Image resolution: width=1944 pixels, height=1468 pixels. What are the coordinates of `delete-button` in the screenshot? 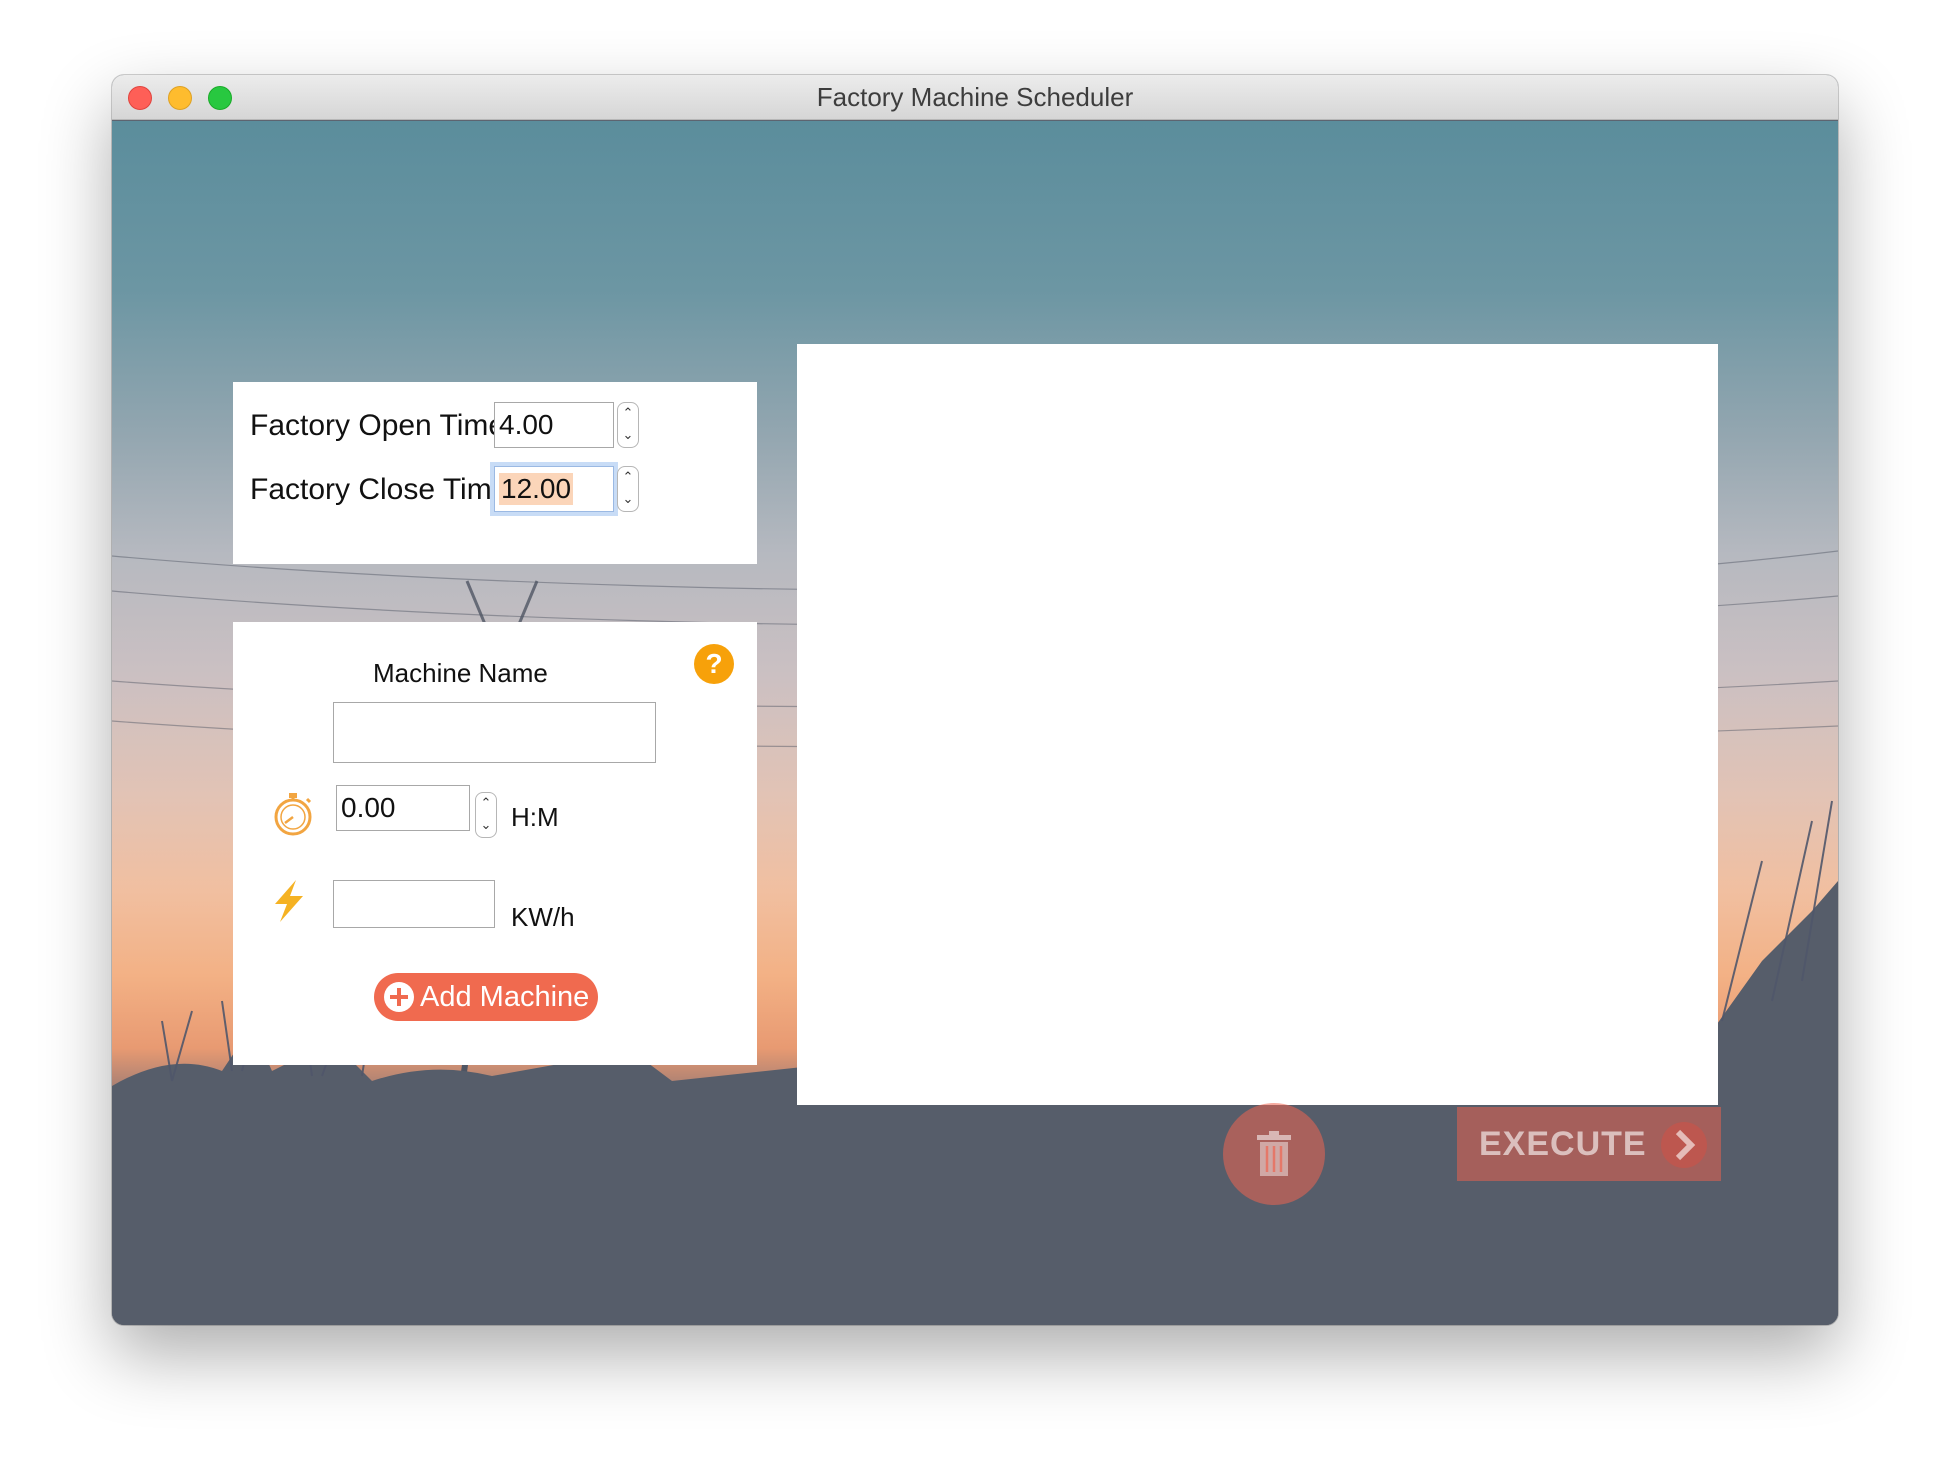 It's located at (1274, 1154).